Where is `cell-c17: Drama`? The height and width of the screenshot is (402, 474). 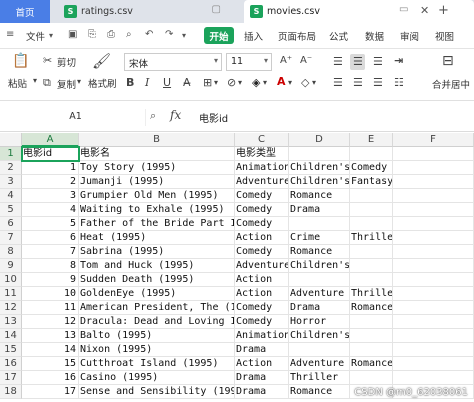
cell-c17: Drama is located at coordinates (262, 378).